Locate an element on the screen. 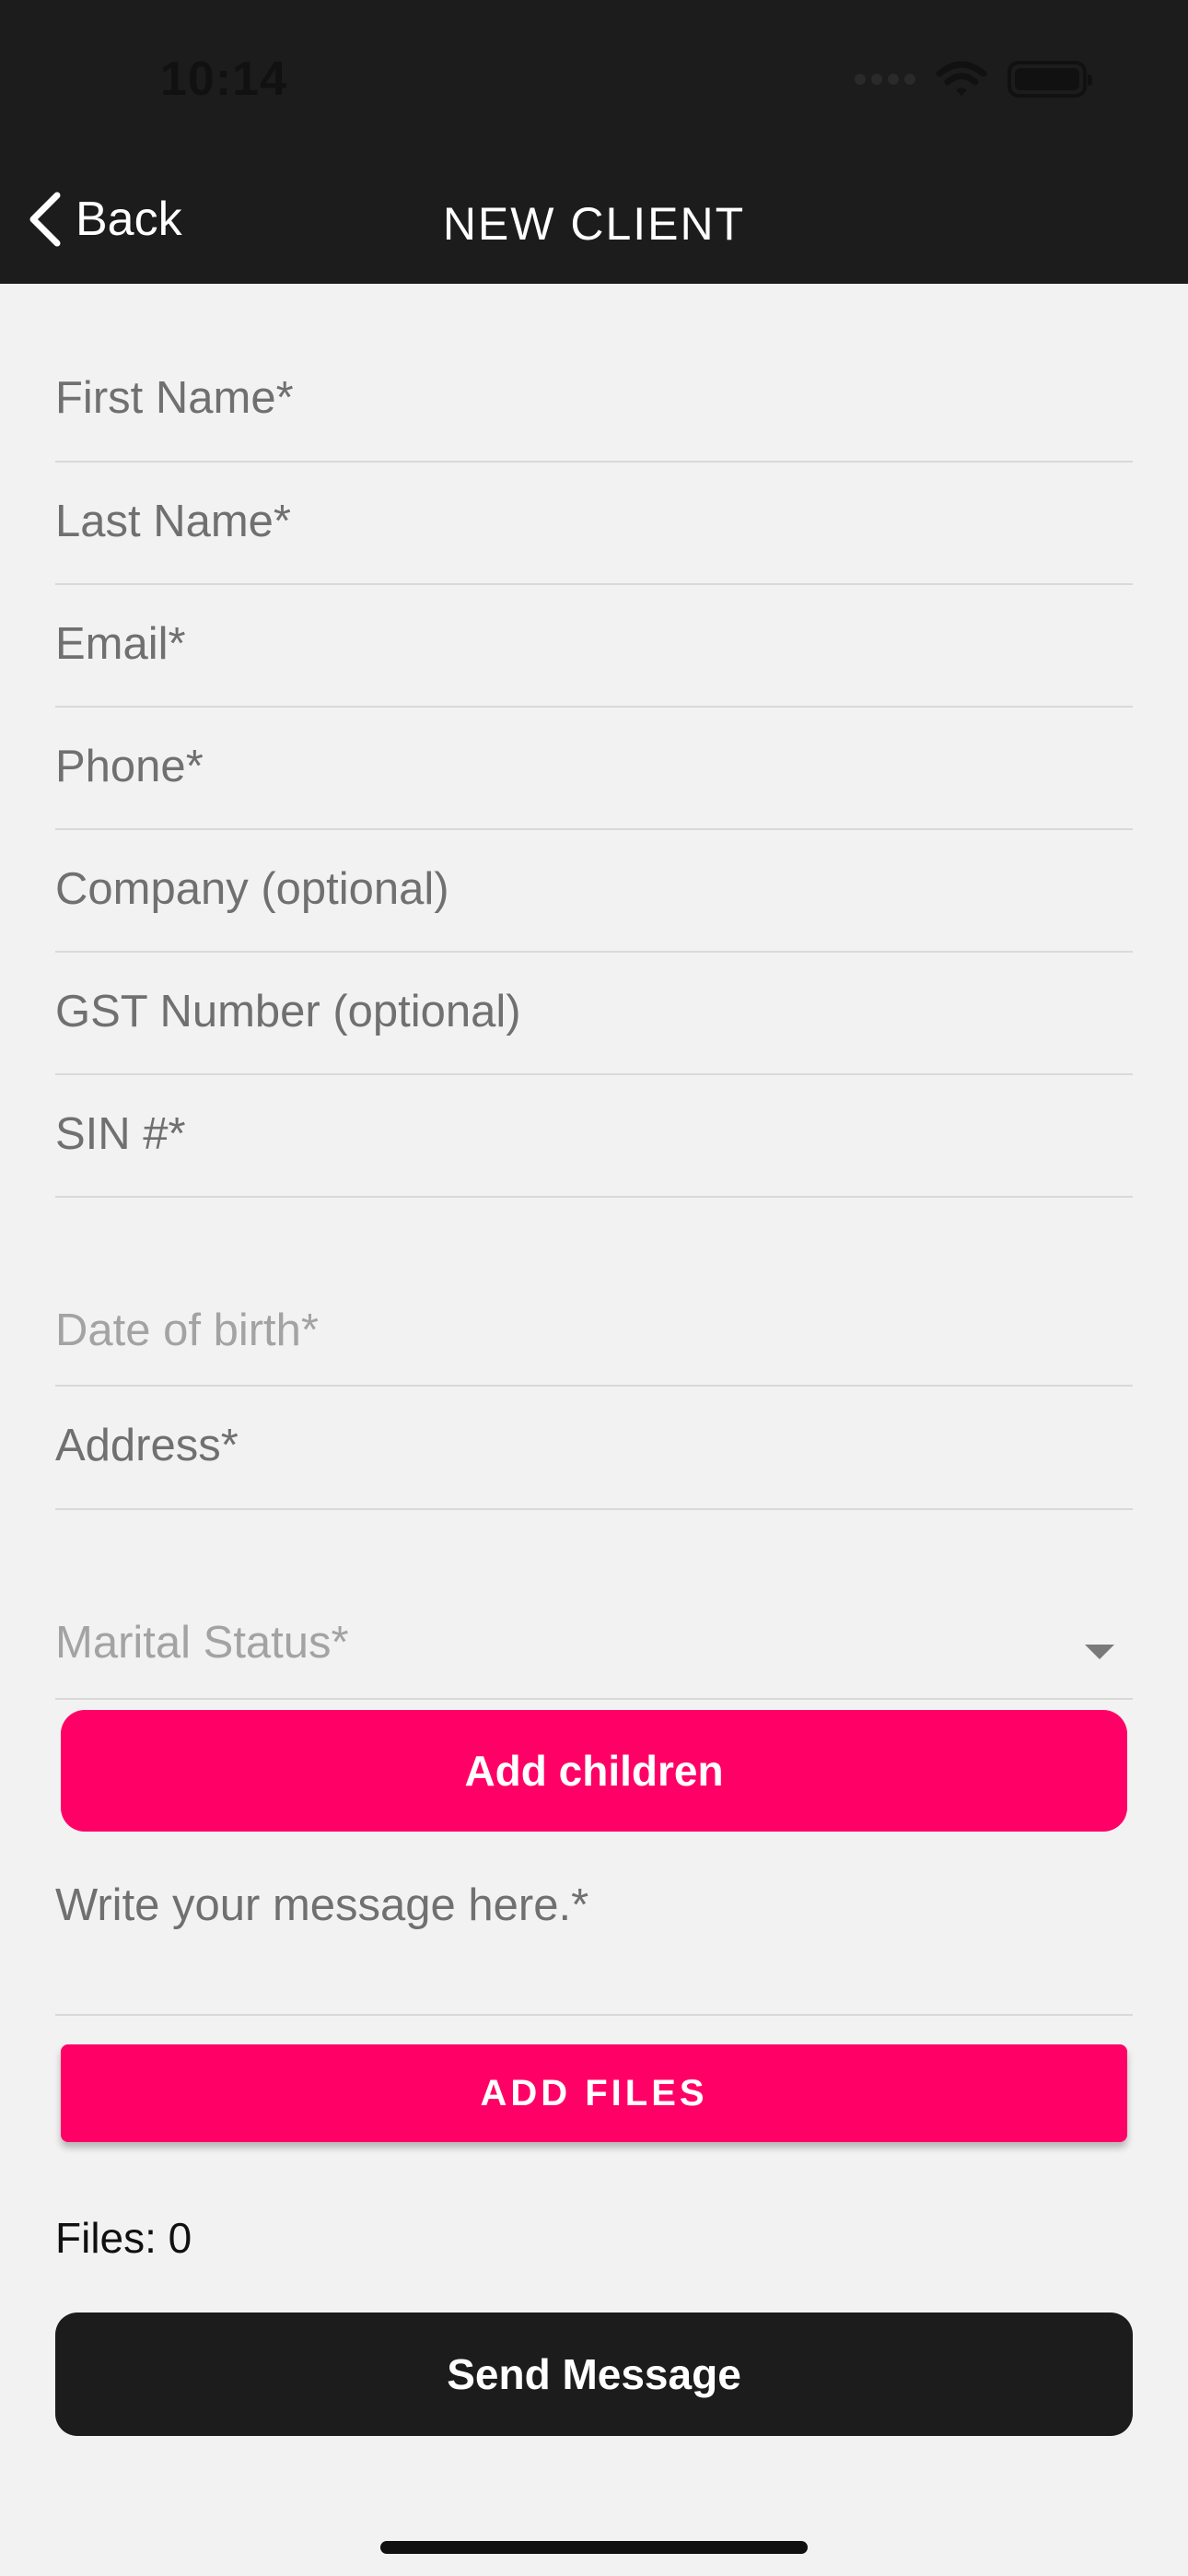 The image size is (1188, 2576). sin-field: SIN #* is located at coordinates (594, 1136).